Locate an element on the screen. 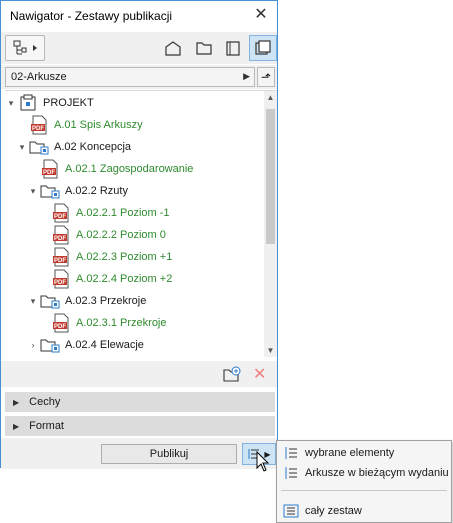 The image size is (453, 523). project-map-button is located at coordinates (173, 48).